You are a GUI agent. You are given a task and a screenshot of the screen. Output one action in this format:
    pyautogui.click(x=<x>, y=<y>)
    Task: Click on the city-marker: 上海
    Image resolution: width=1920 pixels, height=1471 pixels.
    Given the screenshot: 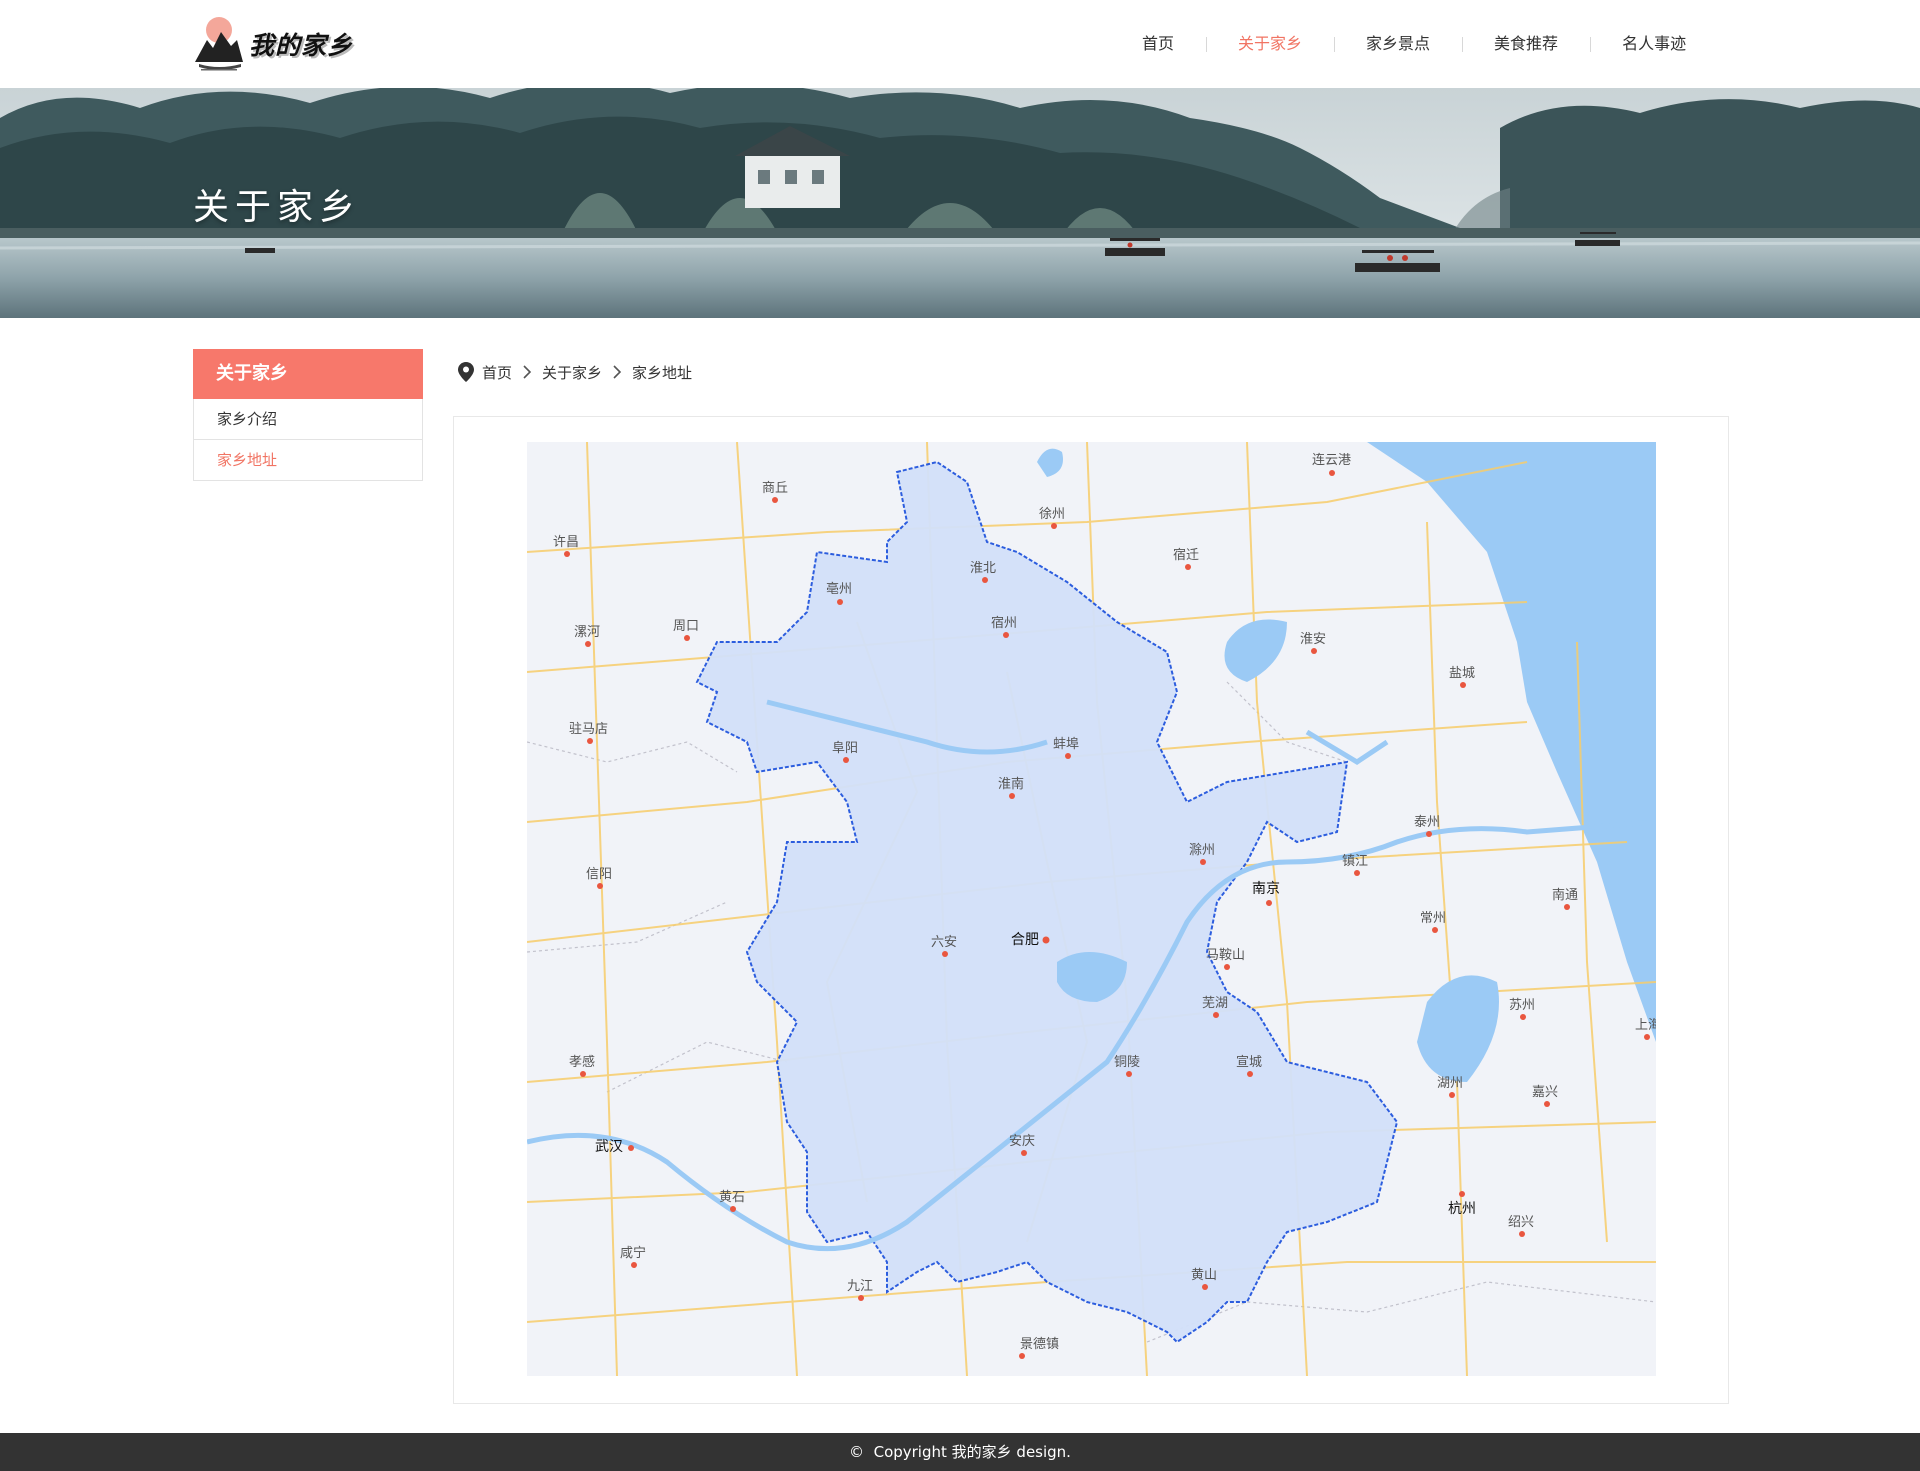 What is the action you would take?
    pyautogui.click(x=1645, y=1029)
    